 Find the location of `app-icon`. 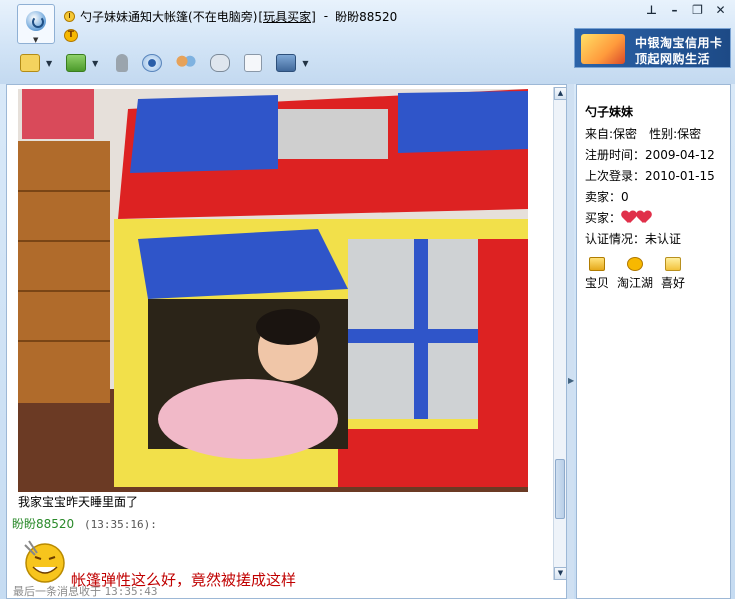

app-icon is located at coordinates (286, 63).